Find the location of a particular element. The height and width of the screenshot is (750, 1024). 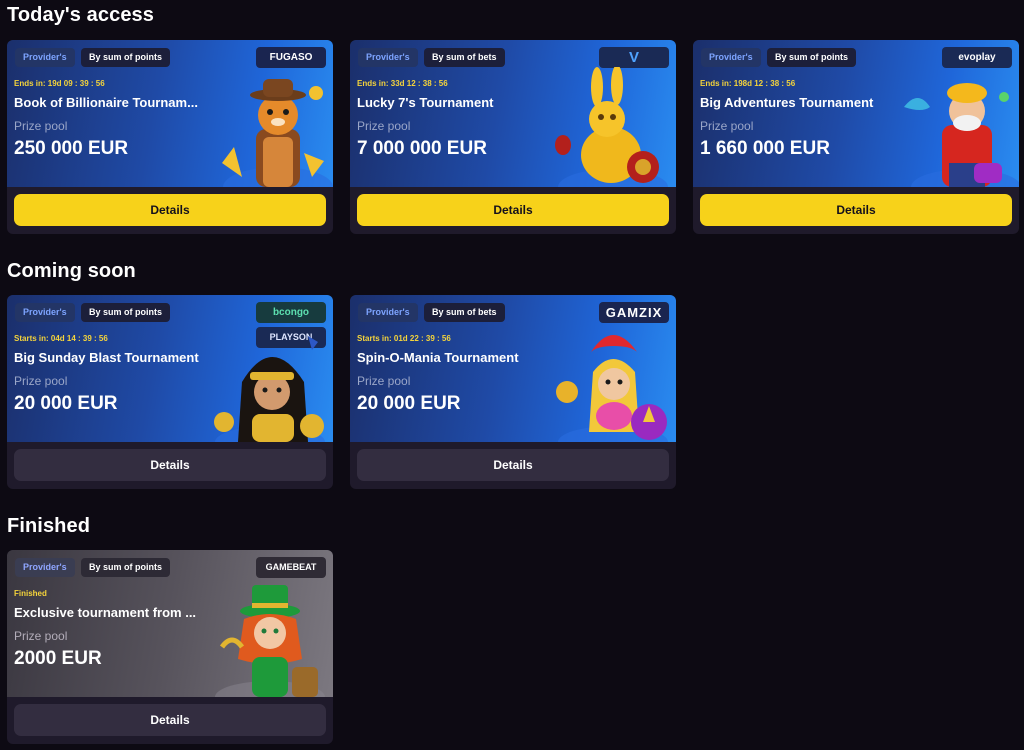

carnival-dancer-art is located at coordinates (612, 388).